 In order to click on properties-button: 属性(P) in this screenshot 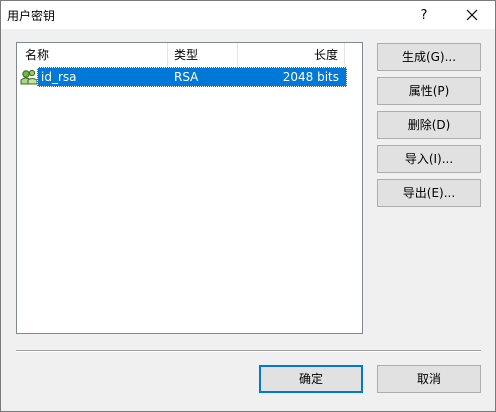, I will do `click(429, 91)`.